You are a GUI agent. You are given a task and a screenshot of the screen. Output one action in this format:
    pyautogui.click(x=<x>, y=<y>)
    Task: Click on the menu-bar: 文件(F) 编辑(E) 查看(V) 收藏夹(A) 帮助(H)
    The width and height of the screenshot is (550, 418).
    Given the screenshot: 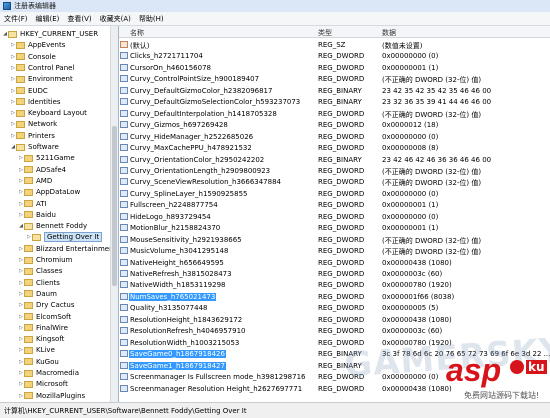 What is the action you would take?
    pyautogui.click(x=275, y=19)
    